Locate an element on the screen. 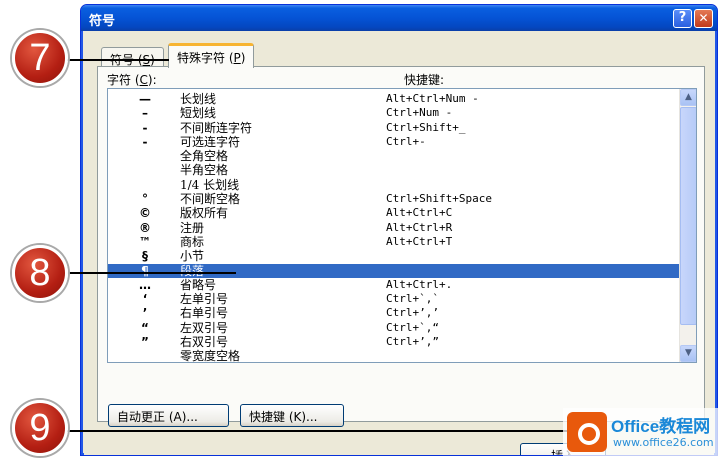 This screenshot has width=727, height=460. office-logo-icon is located at coordinates (587, 432).